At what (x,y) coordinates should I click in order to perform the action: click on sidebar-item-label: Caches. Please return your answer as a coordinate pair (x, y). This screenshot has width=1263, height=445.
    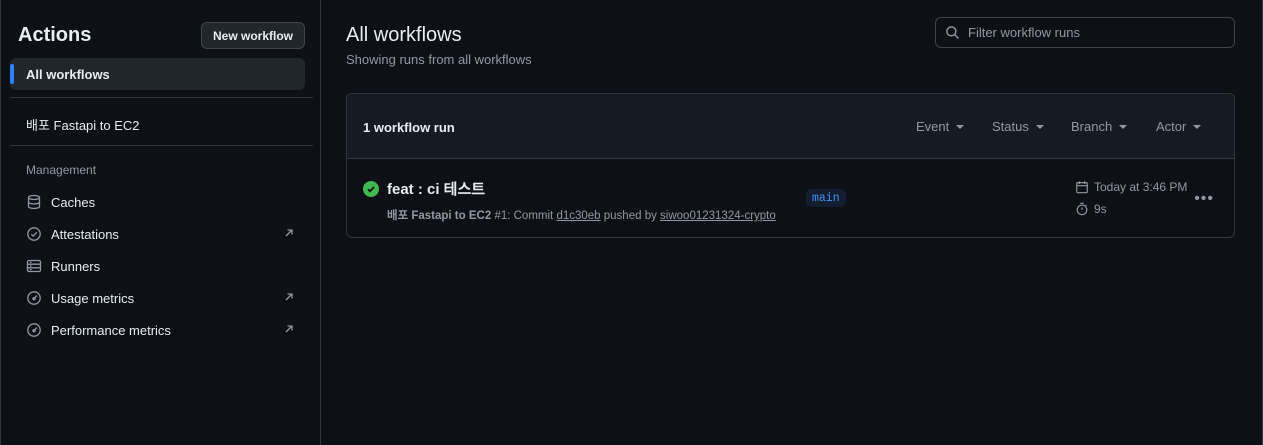
    Looking at the image, I should click on (73, 202).